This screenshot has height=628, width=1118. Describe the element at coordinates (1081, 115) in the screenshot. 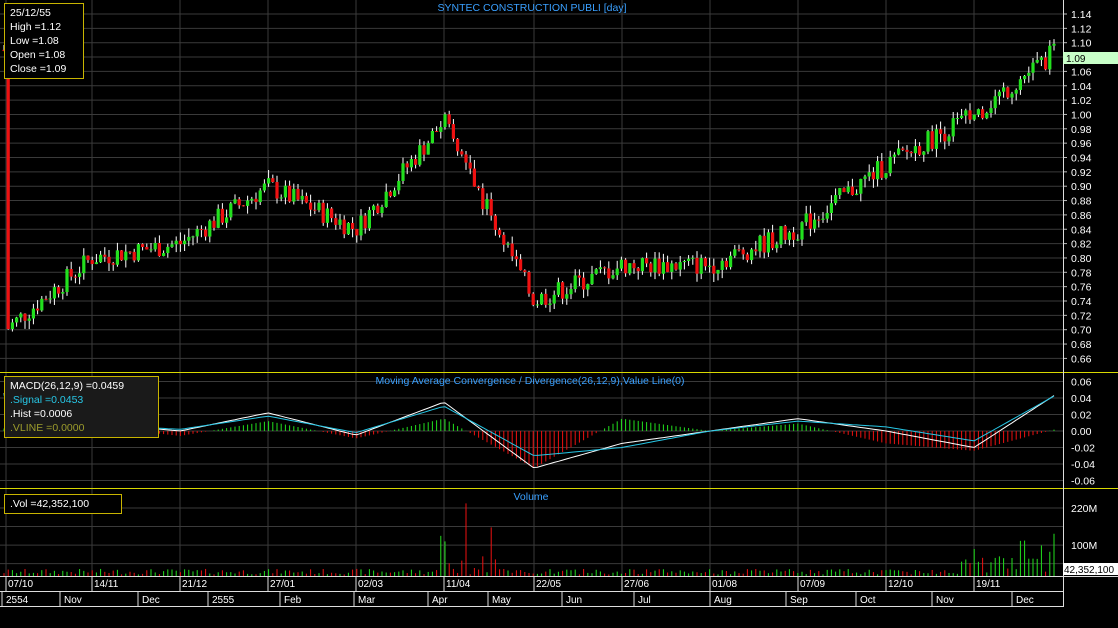

I see `price-y-tick-label: 1.00` at that location.